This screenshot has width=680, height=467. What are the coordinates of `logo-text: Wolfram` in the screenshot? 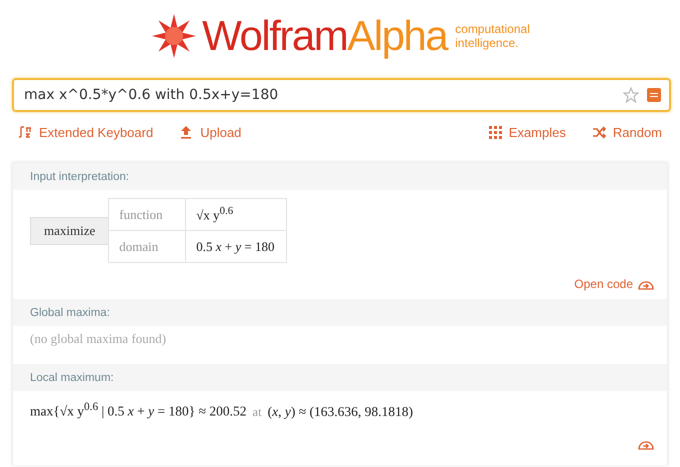 It's located at (275, 36).